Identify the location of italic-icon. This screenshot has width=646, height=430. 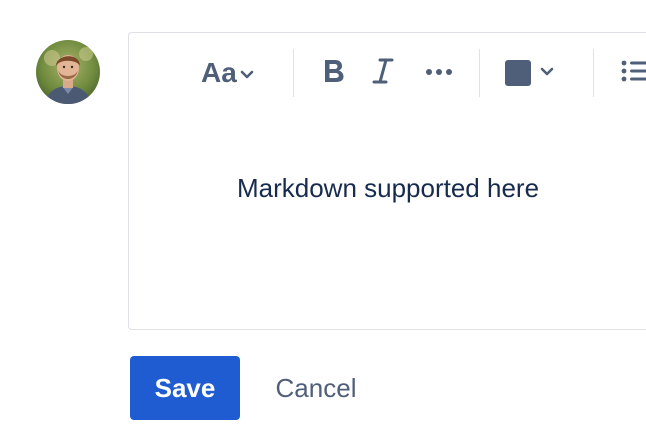
(383, 73).